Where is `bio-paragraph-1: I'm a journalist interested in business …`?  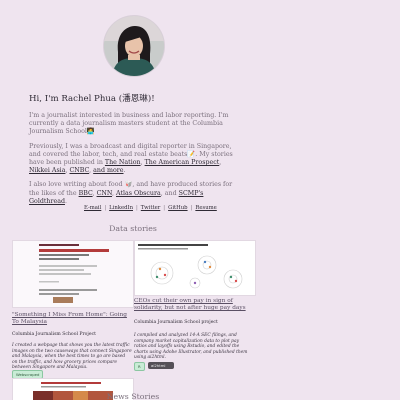
bio-paragraph-1: I'm a journalist interested in business … is located at coordinates (129, 124).